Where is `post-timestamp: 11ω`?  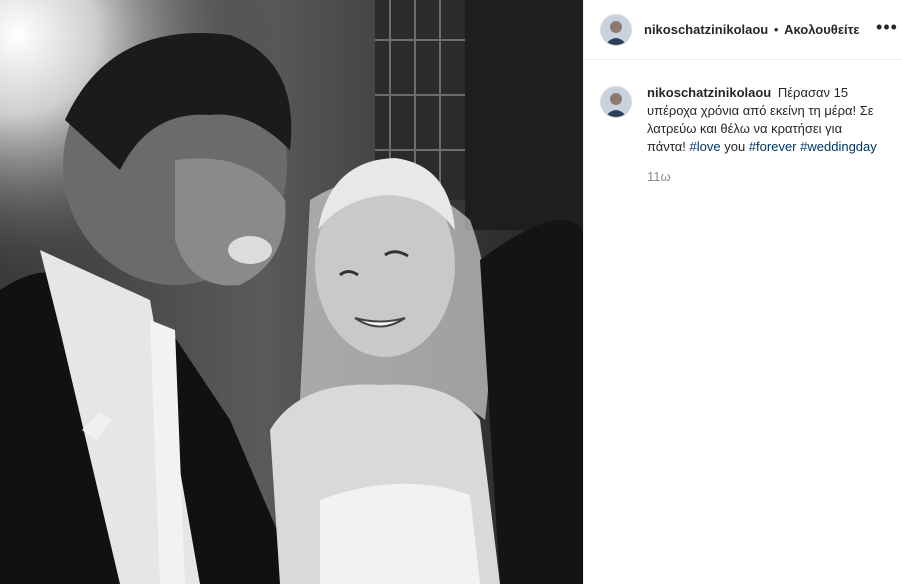 post-timestamp: 11ω is located at coordinates (763, 177).